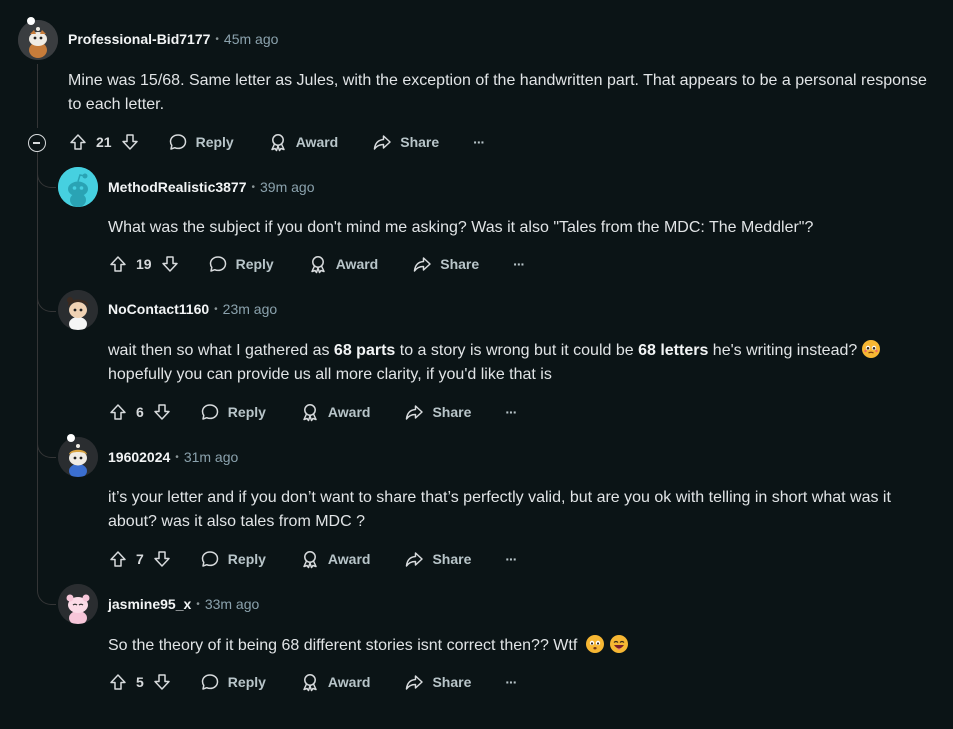 Image resolution: width=953 pixels, height=729 pixels. Describe the element at coordinates (211, 457) in the screenshot. I see `comment-time: 31m ago` at that location.